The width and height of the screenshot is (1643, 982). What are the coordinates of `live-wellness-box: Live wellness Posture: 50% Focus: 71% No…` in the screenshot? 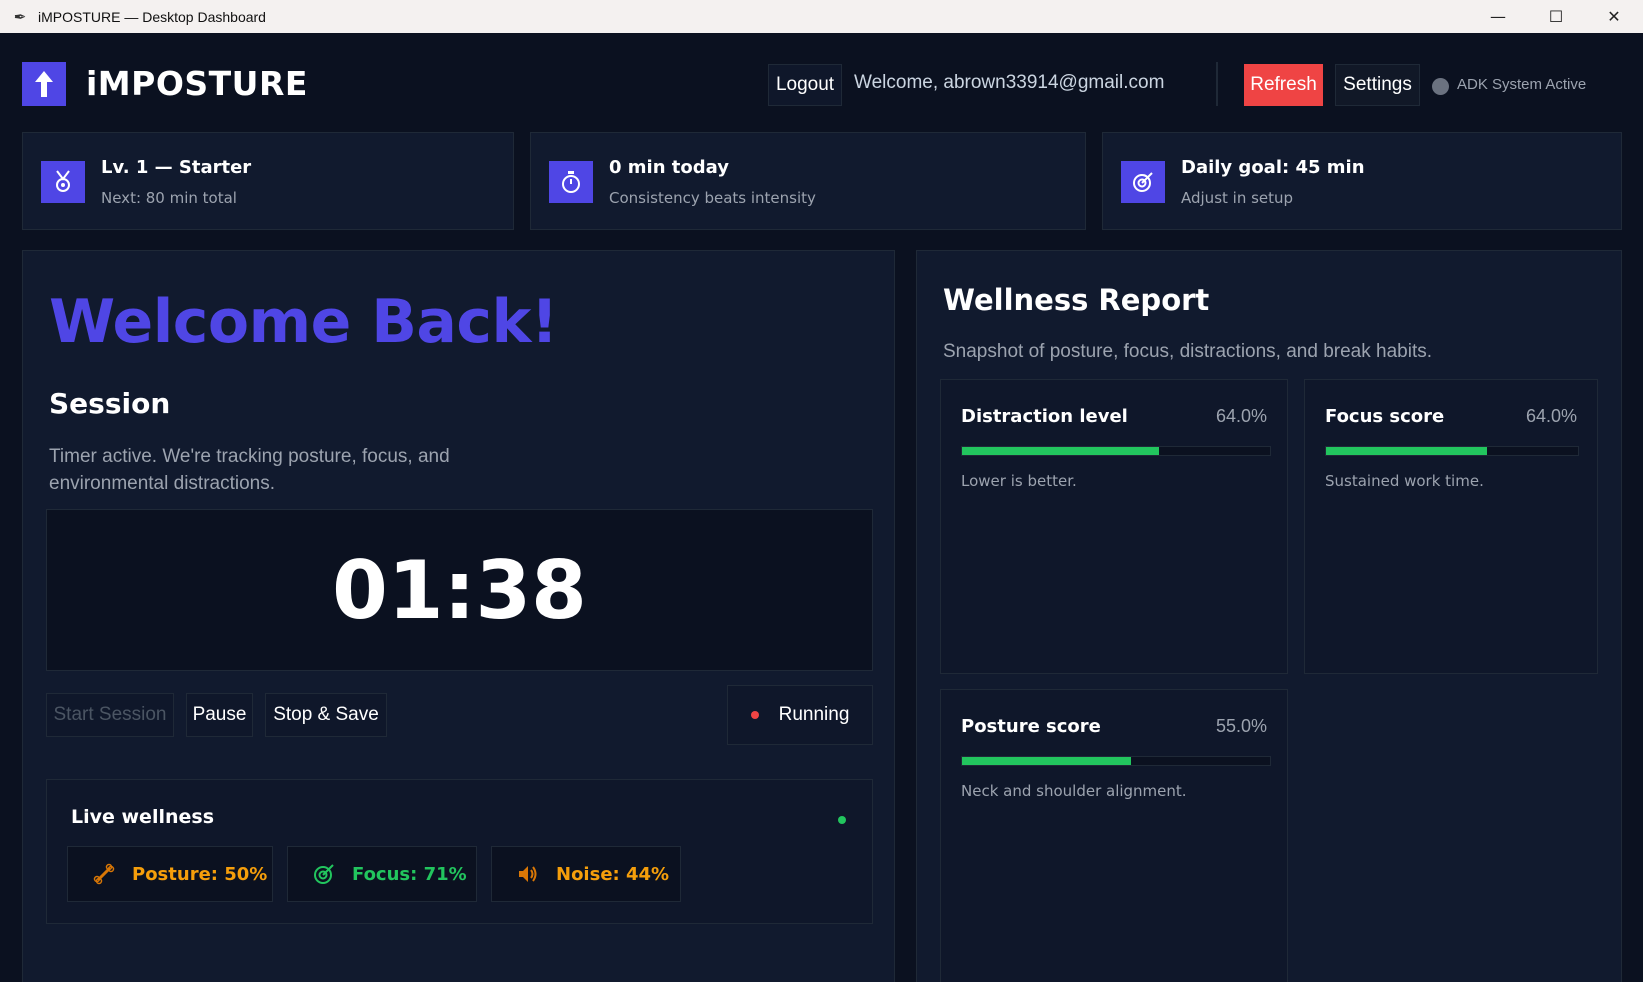 It's located at (459, 851).